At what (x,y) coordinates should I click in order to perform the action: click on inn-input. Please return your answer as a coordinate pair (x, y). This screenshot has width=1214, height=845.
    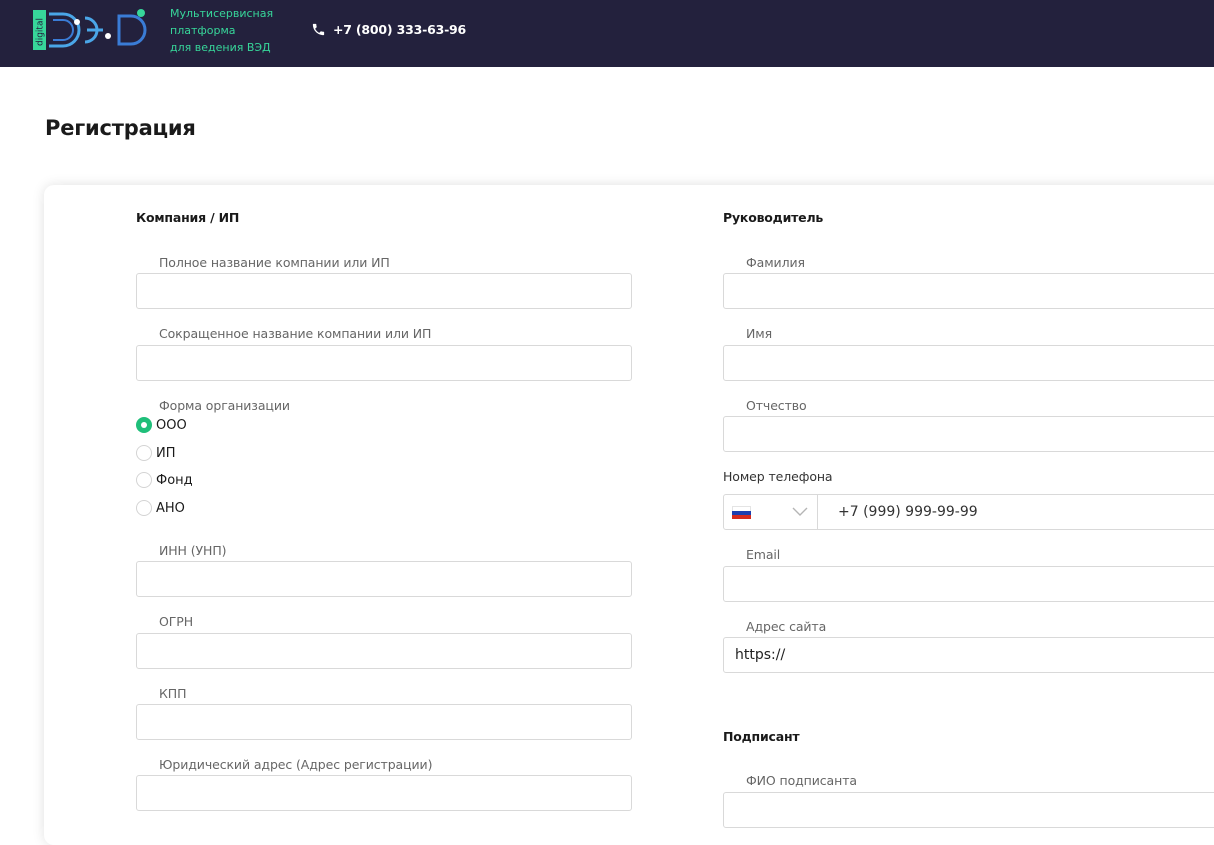
    Looking at the image, I should click on (384, 579).